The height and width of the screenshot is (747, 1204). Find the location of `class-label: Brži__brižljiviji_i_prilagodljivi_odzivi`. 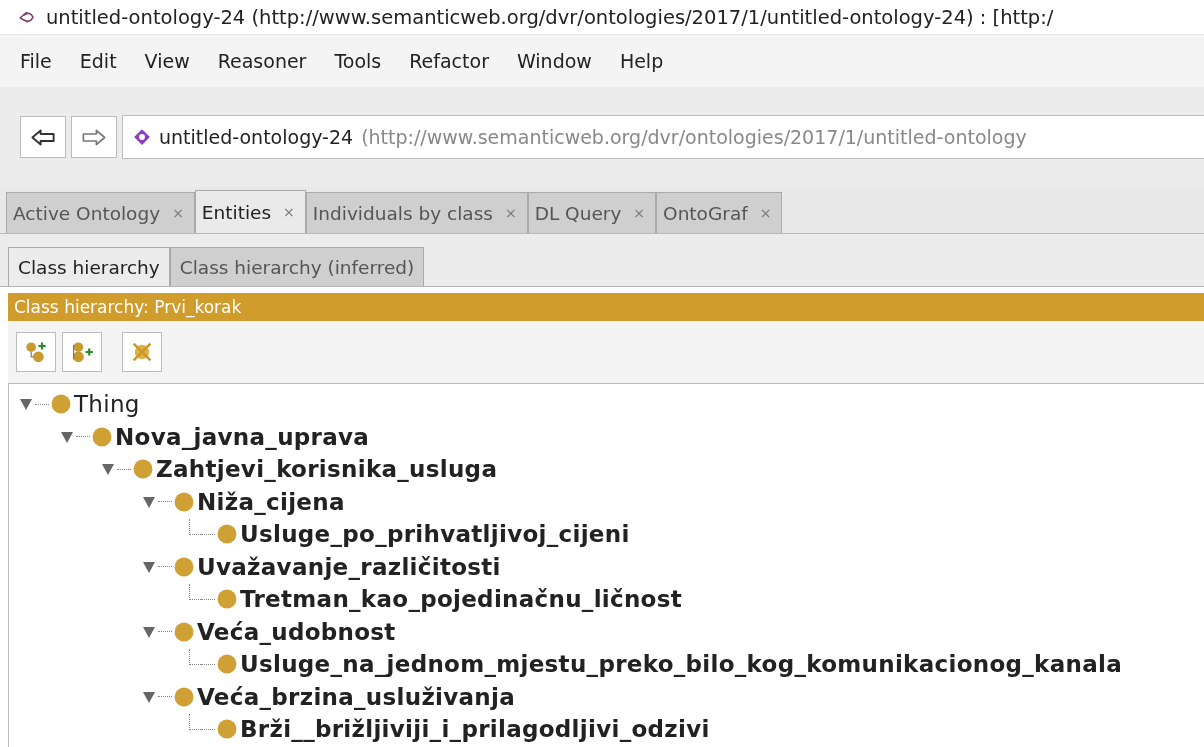

class-label: Brži__brižljiviji_i_prilagodljivi_odzivi is located at coordinates (475, 729).